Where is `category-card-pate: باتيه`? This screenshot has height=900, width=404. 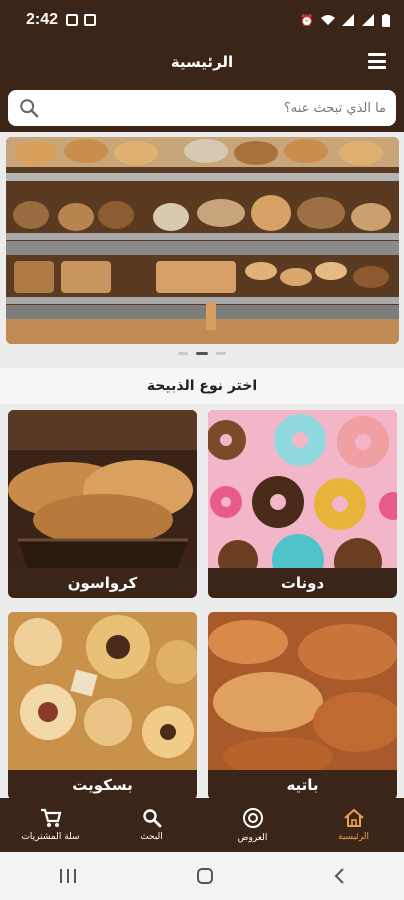 category-card-pate: باتيه is located at coordinates (302, 706).